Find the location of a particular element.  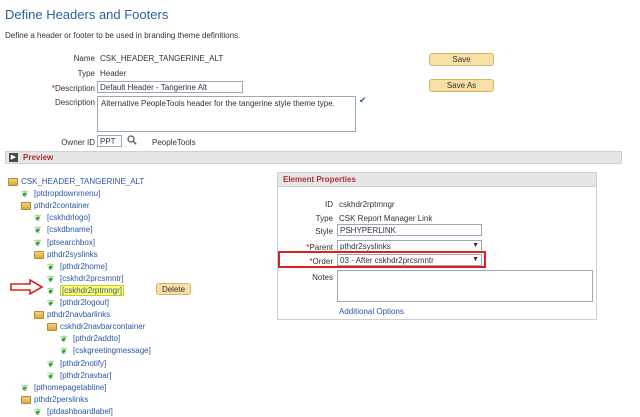

tree-item-label: [pthomepagetabline] is located at coordinates (70, 387).